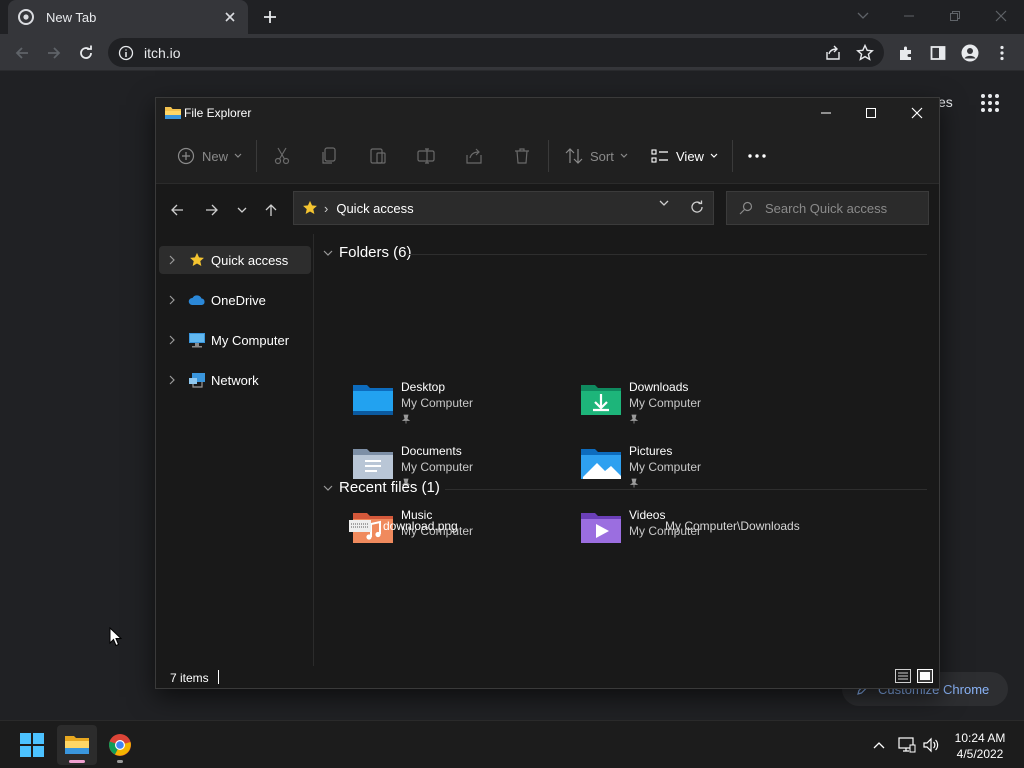  Describe the element at coordinates (503, 208) in the screenshot. I see `explorer-address-bar: › Quick access` at that location.